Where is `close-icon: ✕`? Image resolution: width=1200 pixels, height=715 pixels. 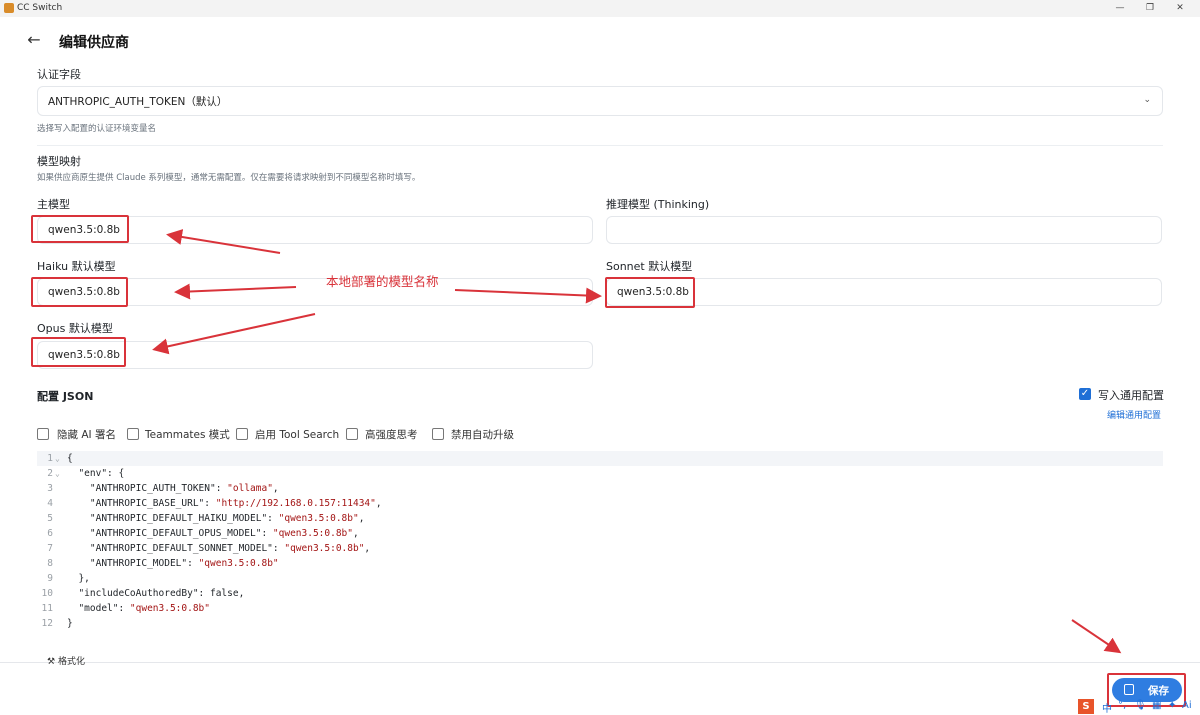 close-icon: ✕ is located at coordinates (1180, 8).